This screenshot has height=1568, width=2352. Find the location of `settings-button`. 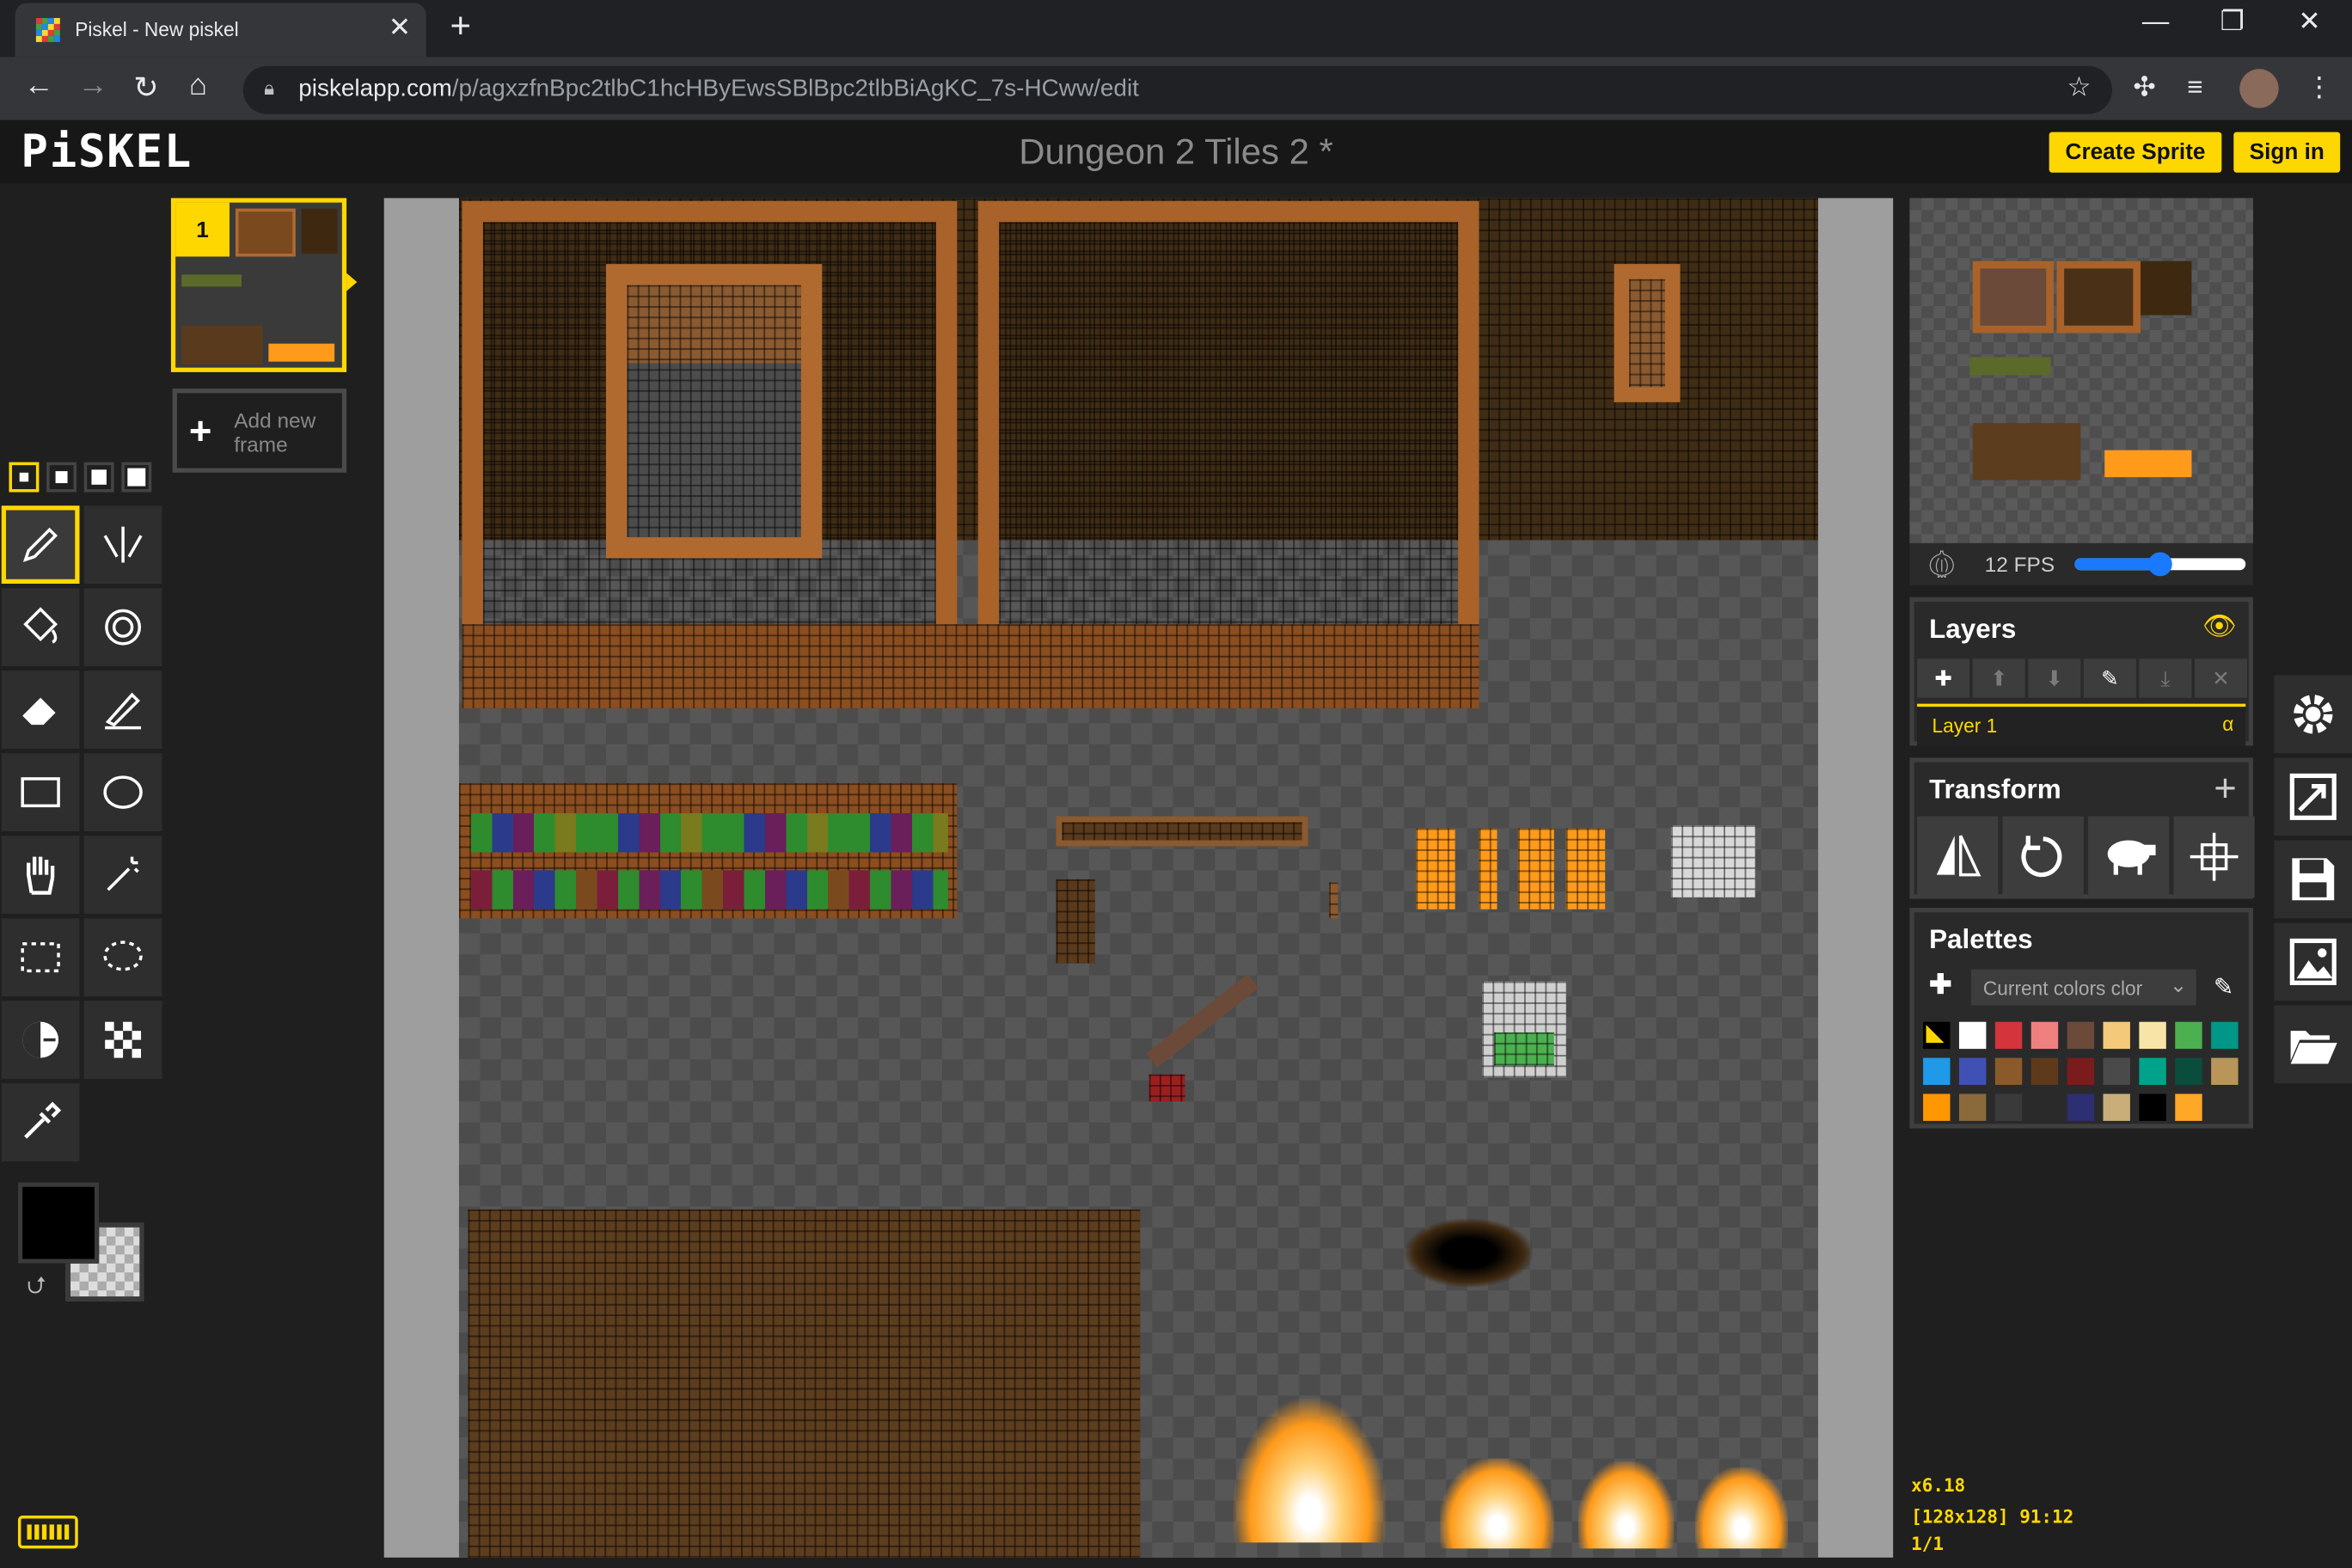

settings-button is located at coordinates (2313, 714).